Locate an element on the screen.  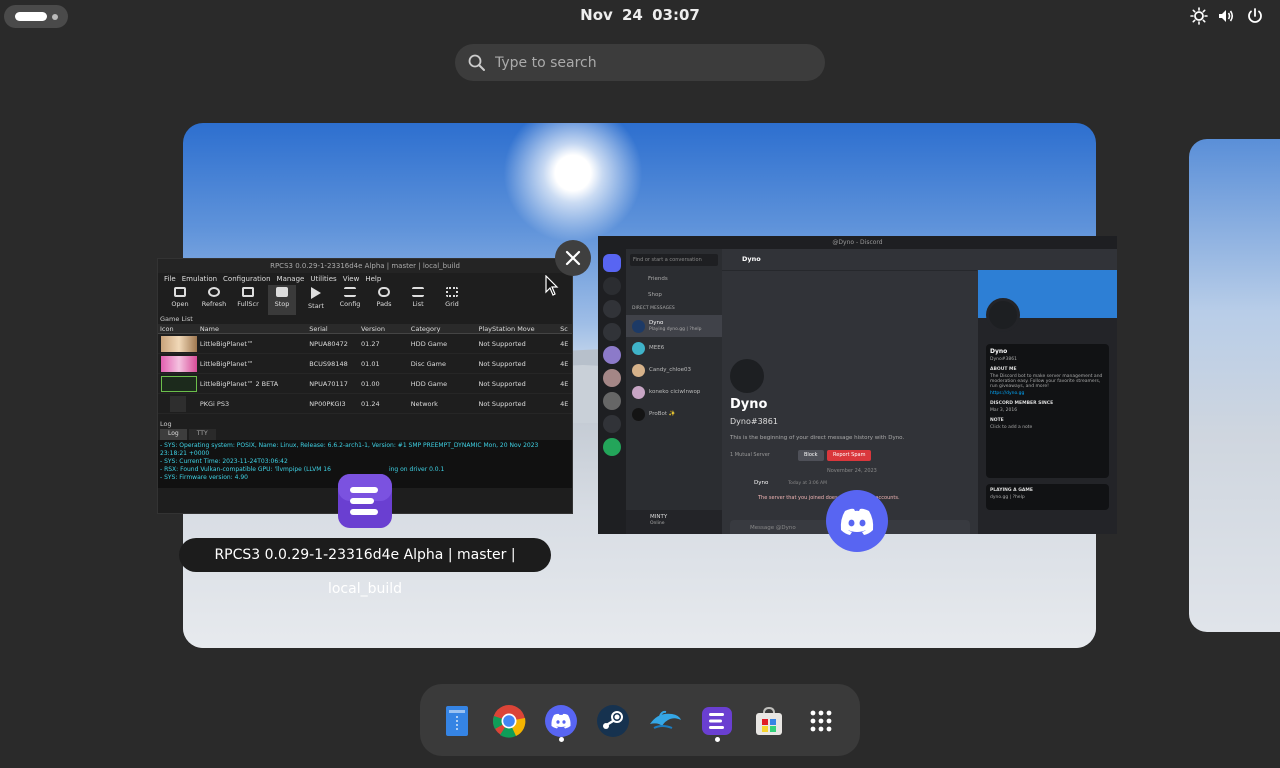
clock: Nov 24 03:07 is located at coordinates (640, 15).